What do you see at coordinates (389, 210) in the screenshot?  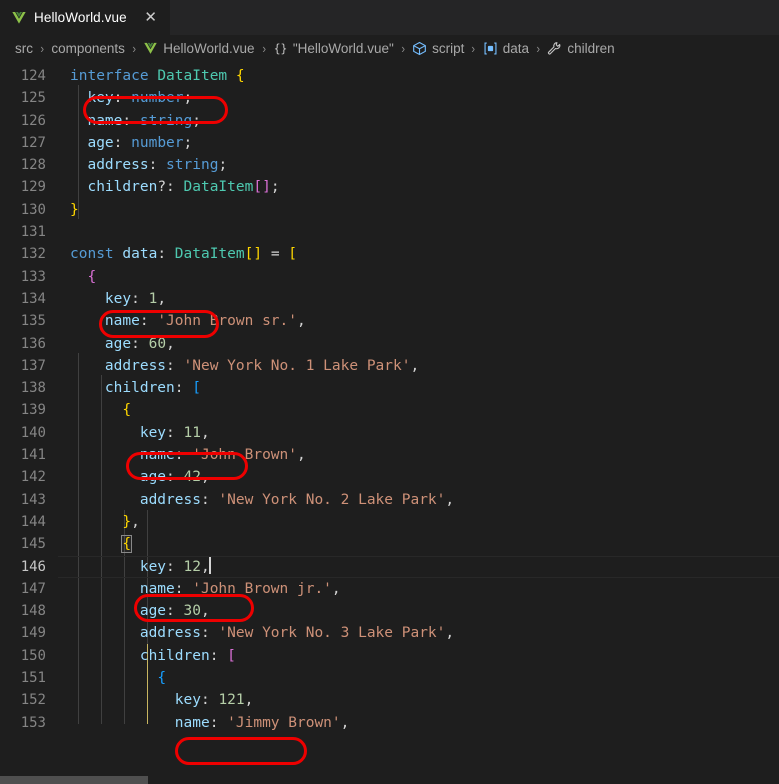 I see `code-line: 130 }` at bounding box center [389, 210].